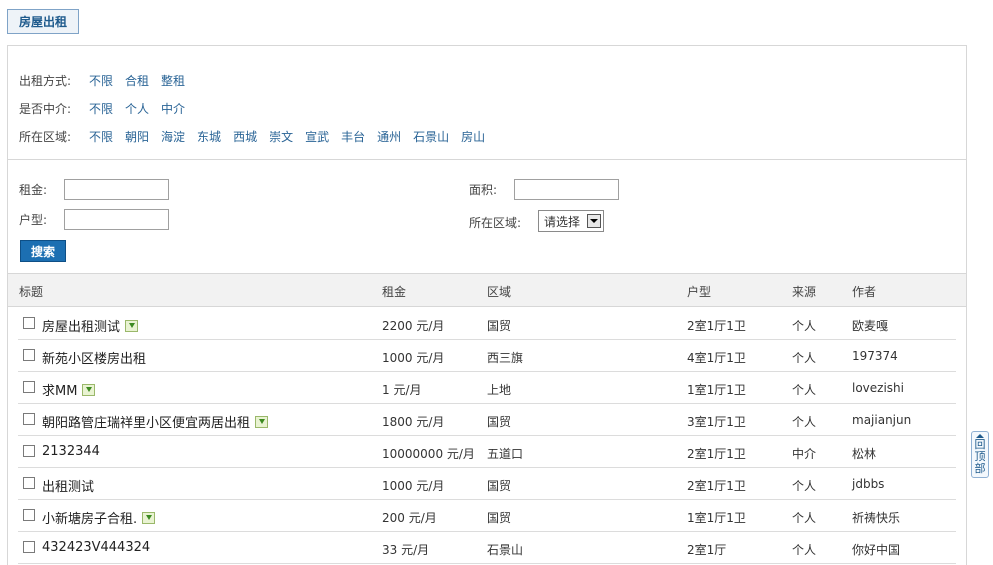  What do you see at coordinates (173, 108) in the screenshot?
I see `filter-agent-agency: 中介` at bounding box center [173, 108].